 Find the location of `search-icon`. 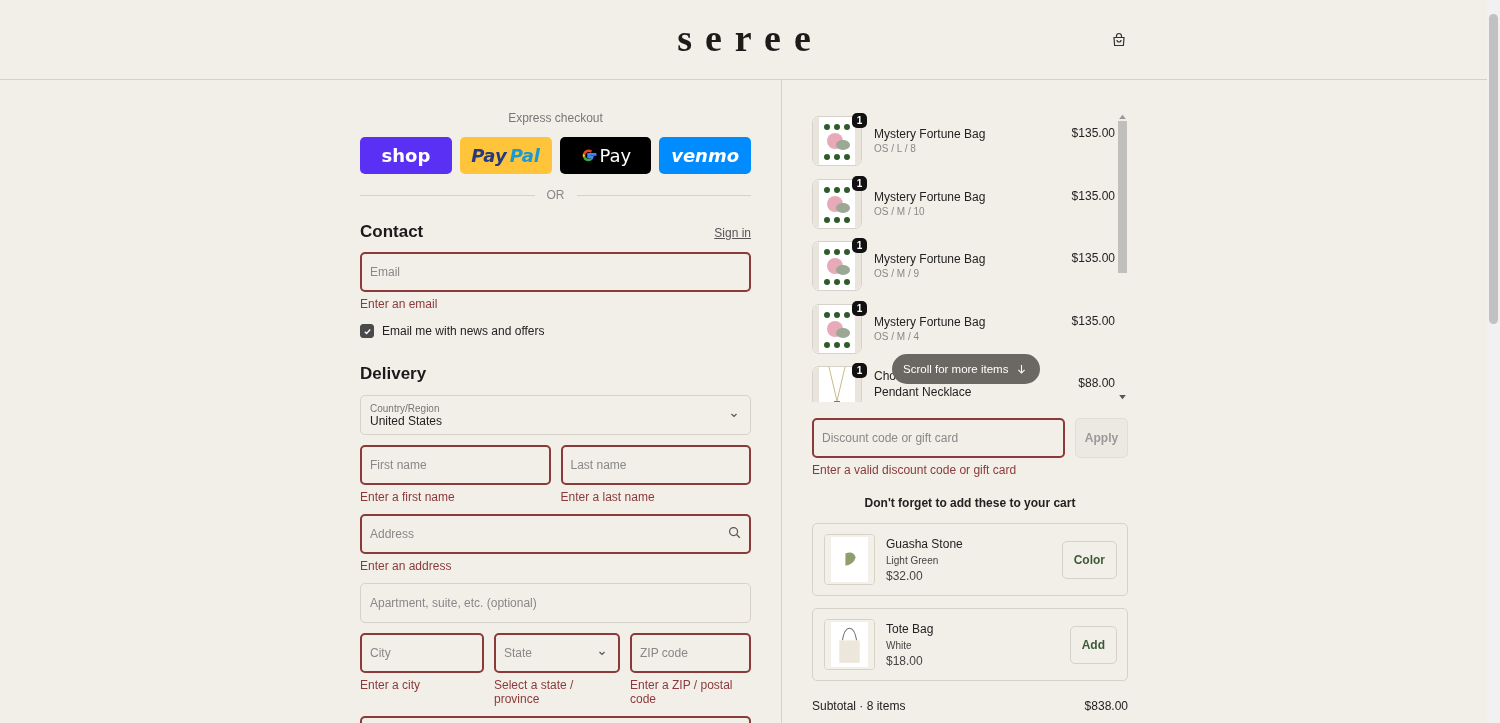

search-icon is located at coordinates (734, 532).